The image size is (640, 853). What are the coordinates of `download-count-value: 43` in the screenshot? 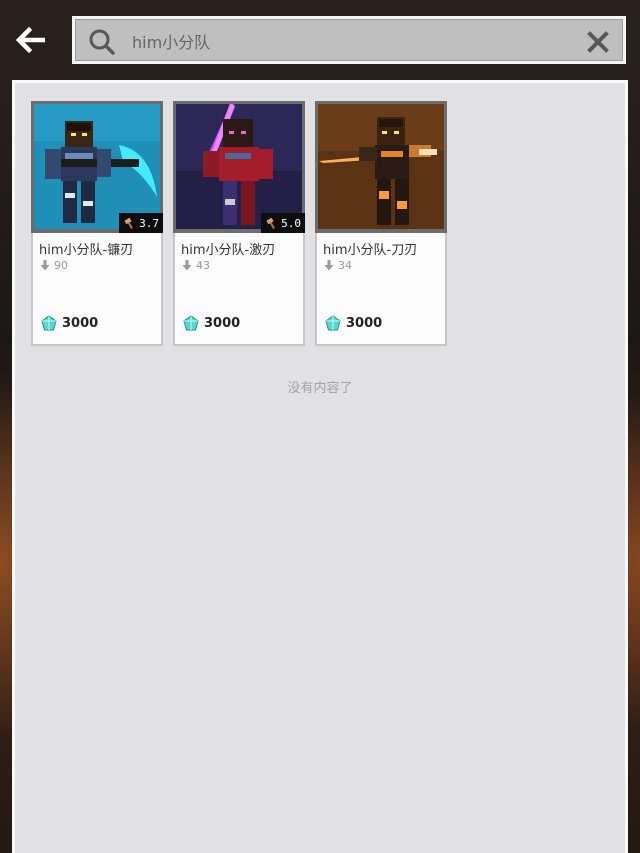 It's located at (203, 265).